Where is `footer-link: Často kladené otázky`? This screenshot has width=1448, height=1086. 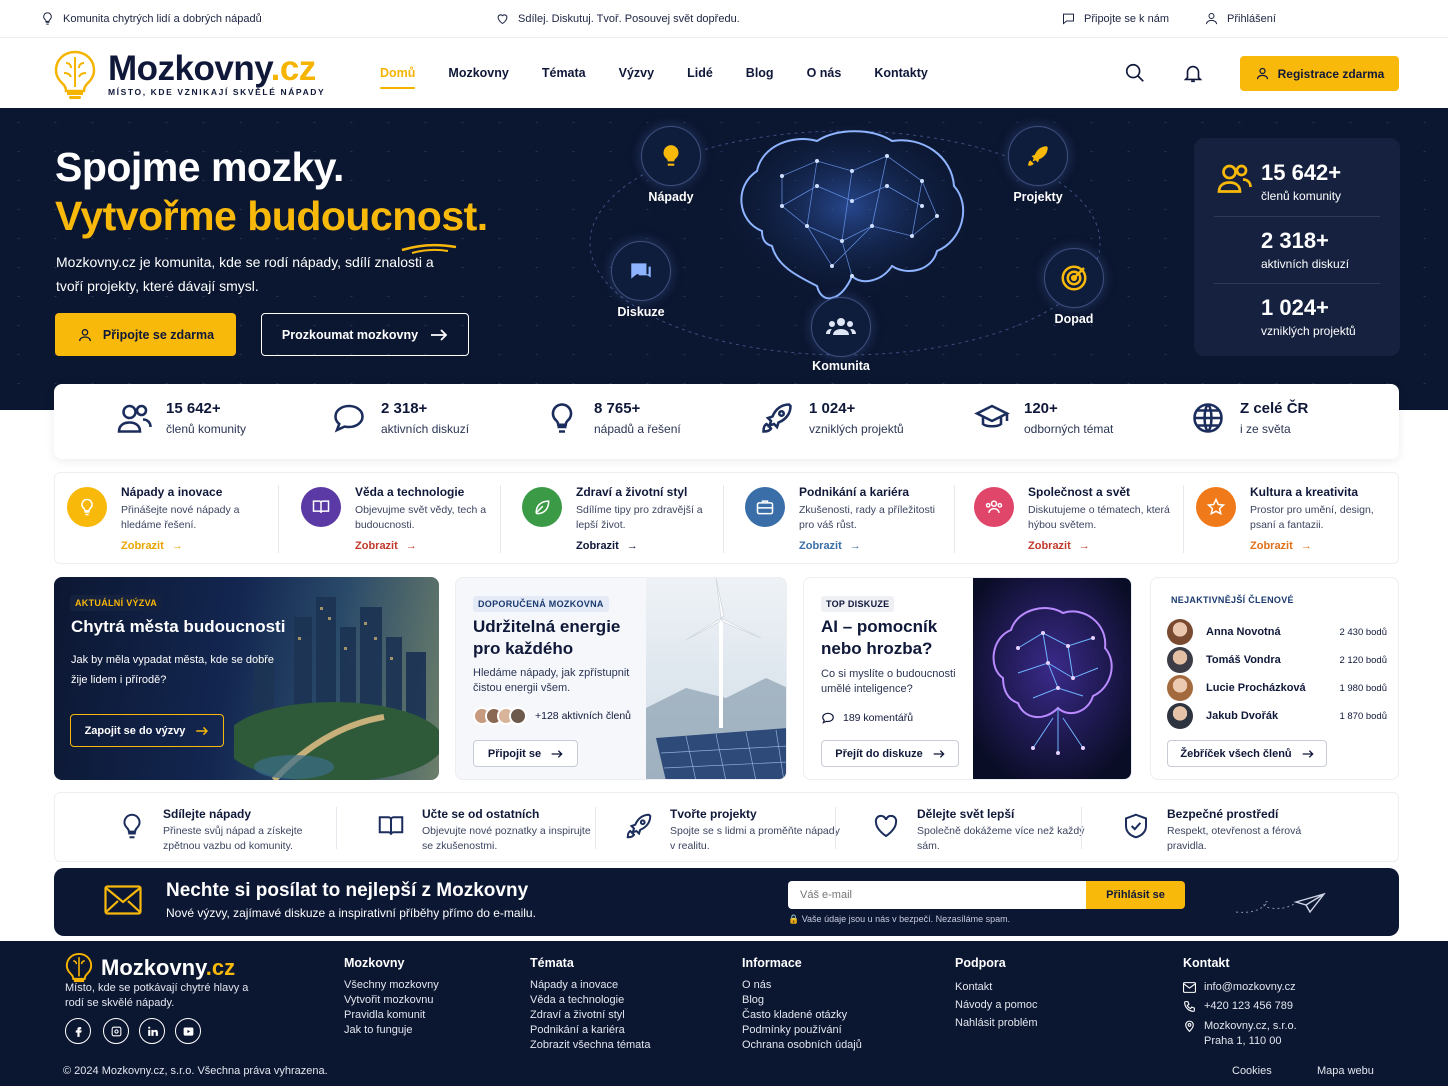
footer-link: Často kladené otázky is located at coordinates (802, 1015).